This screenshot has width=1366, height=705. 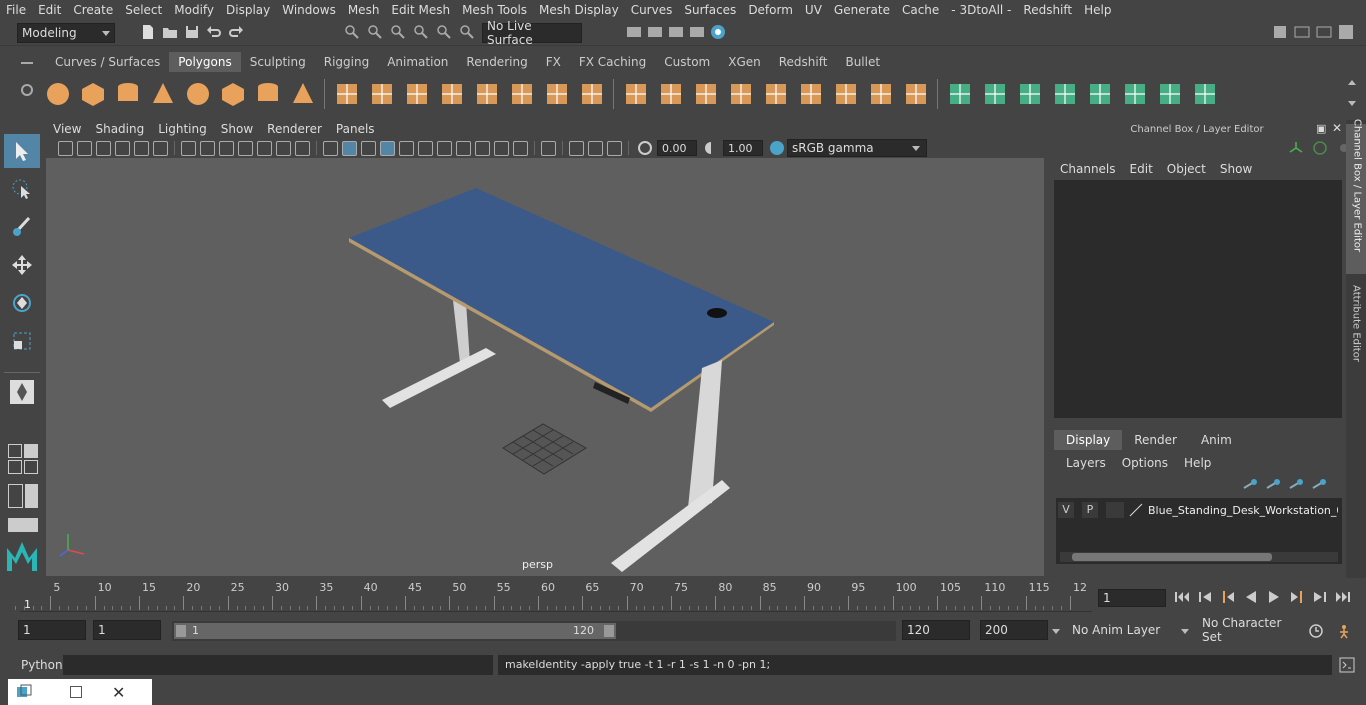 I want to click on anim-layer-select: No Anim Layer, so click(x=1121, y=630).